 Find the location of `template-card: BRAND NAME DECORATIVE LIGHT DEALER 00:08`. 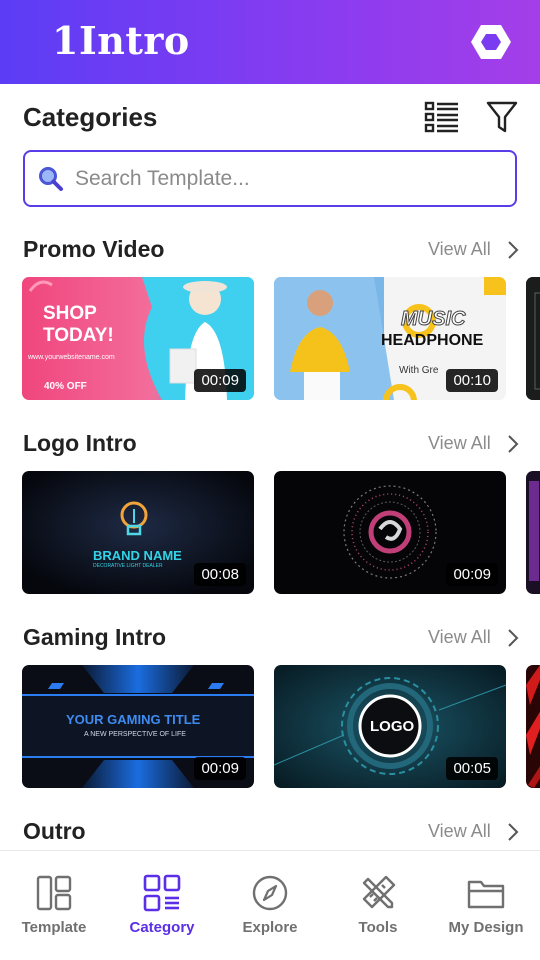

template-card: BRAND NAME DECORATIVE LIGHT DEALER 00:08 is located at coordinates (138, 532).